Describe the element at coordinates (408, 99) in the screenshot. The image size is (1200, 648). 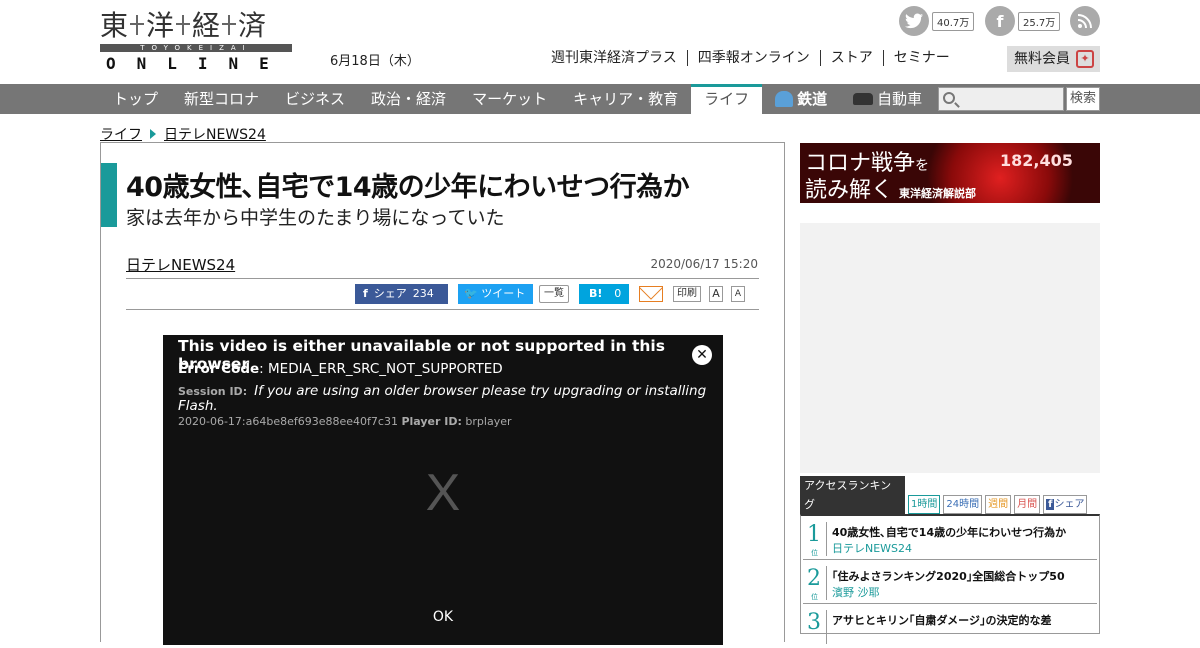
I see `nav-politics: 政治・経済` at that location.